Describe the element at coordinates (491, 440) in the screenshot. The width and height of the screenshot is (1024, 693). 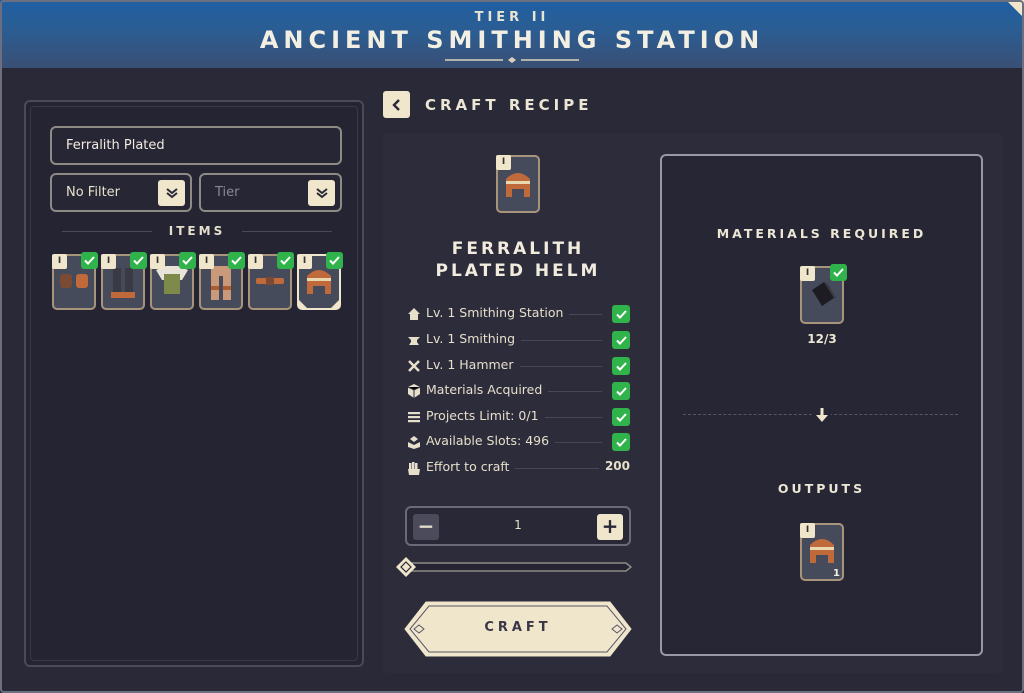
I see `requirement-label: Available Slots: 496` at that location.